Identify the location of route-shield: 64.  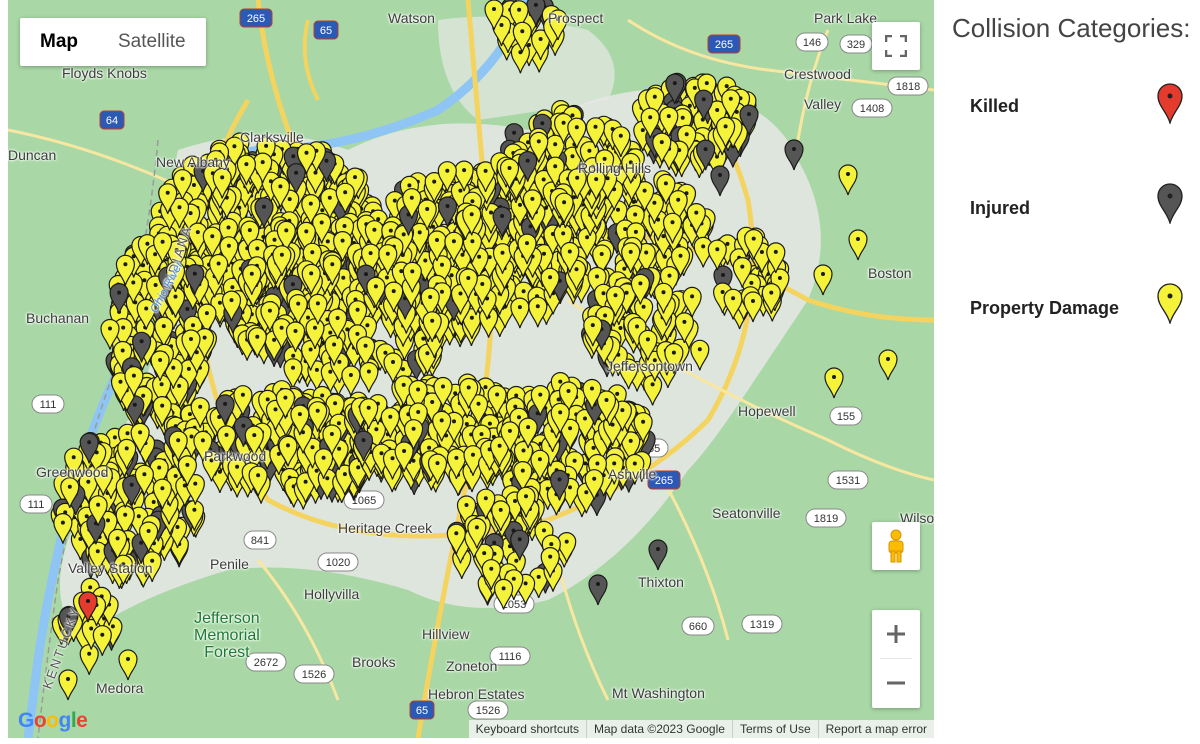
(112, 120).